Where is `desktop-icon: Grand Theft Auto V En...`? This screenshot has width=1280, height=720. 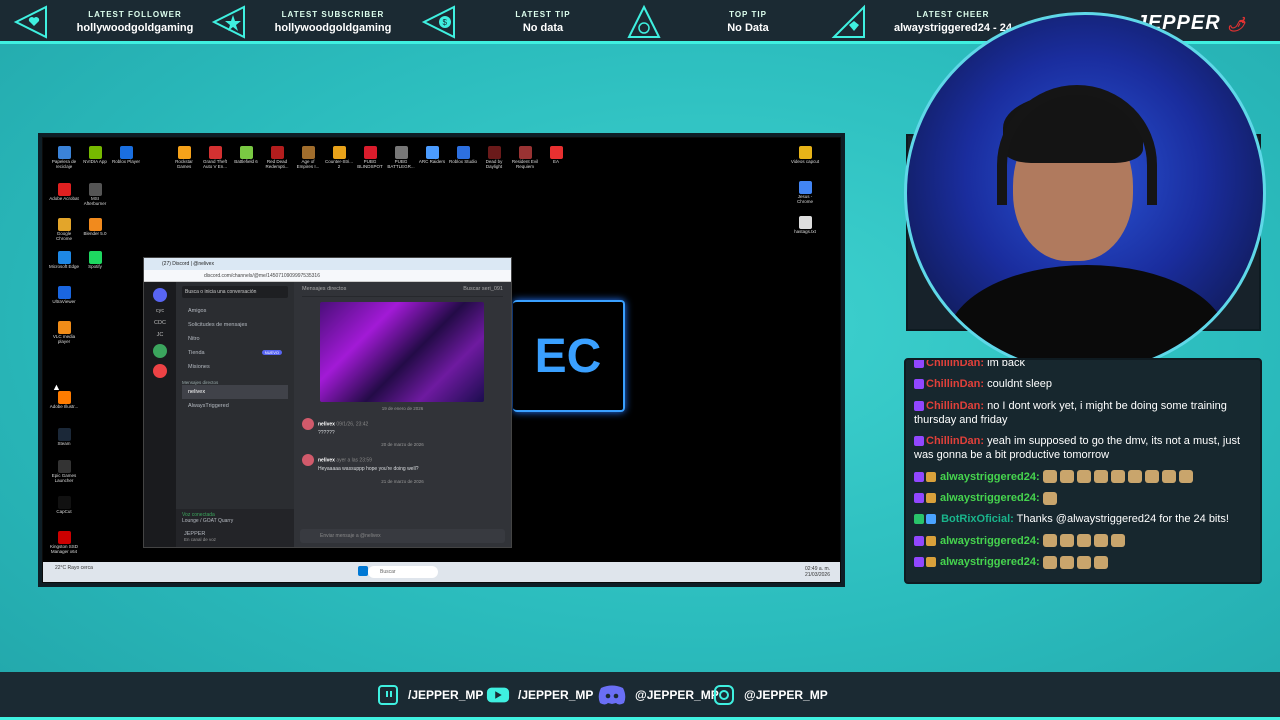 desktop-icon: Grand Theft Auto V En... is located at coordinates (215, 158).